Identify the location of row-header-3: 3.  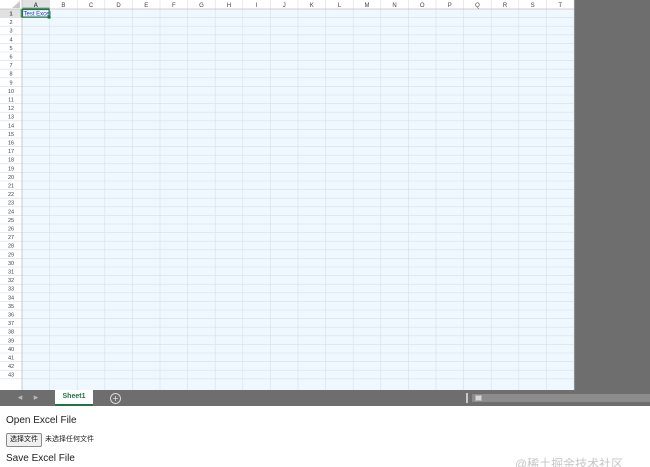
(10, 32).